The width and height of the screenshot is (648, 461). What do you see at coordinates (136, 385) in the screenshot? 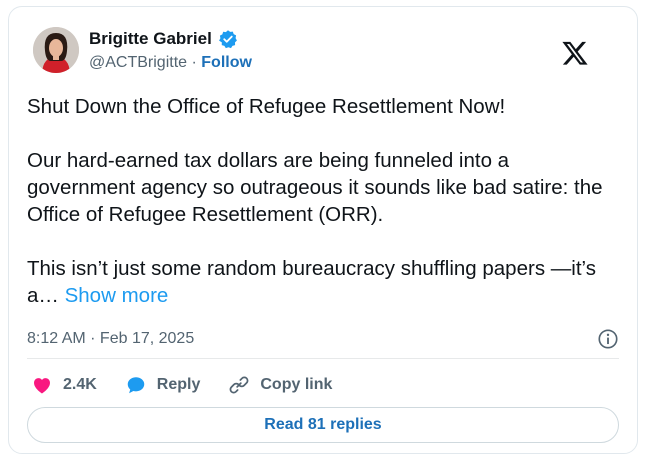
I see `speech-bubble-icon` at bounding box center [136, 385].